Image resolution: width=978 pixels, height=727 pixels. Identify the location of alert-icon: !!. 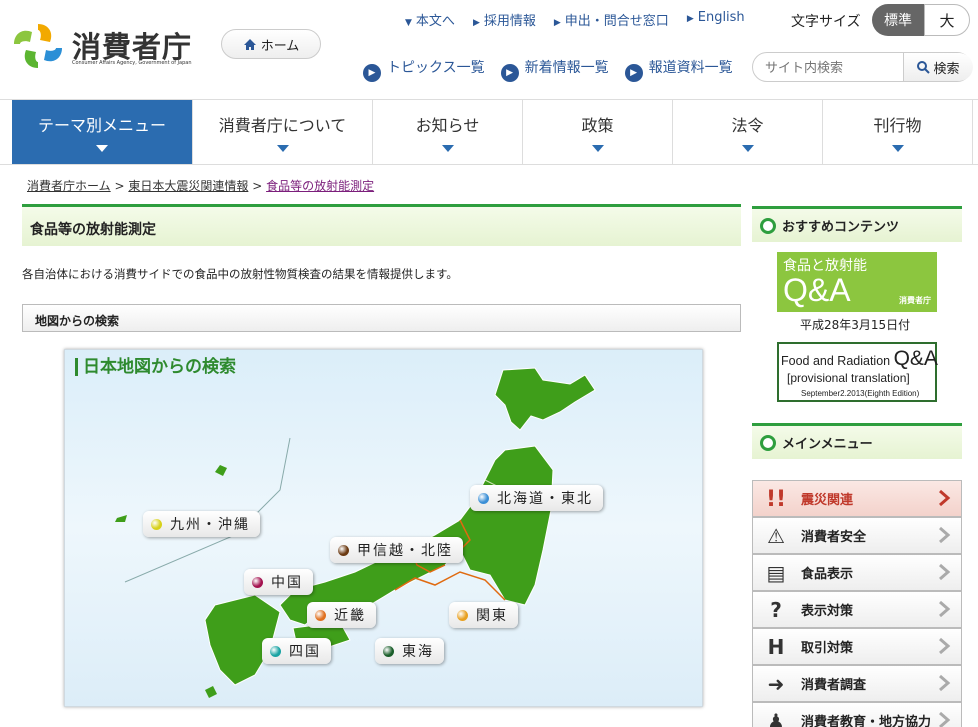
(776, 499).